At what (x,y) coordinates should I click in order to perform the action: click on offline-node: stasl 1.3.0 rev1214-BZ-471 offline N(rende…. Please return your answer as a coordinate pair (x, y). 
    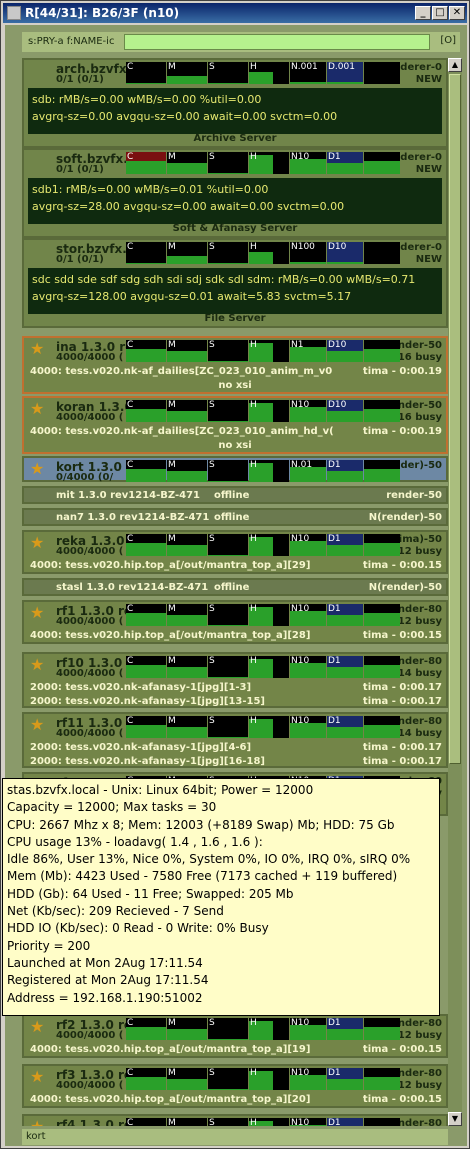
    Looking at the image, I should click on (235, 587).